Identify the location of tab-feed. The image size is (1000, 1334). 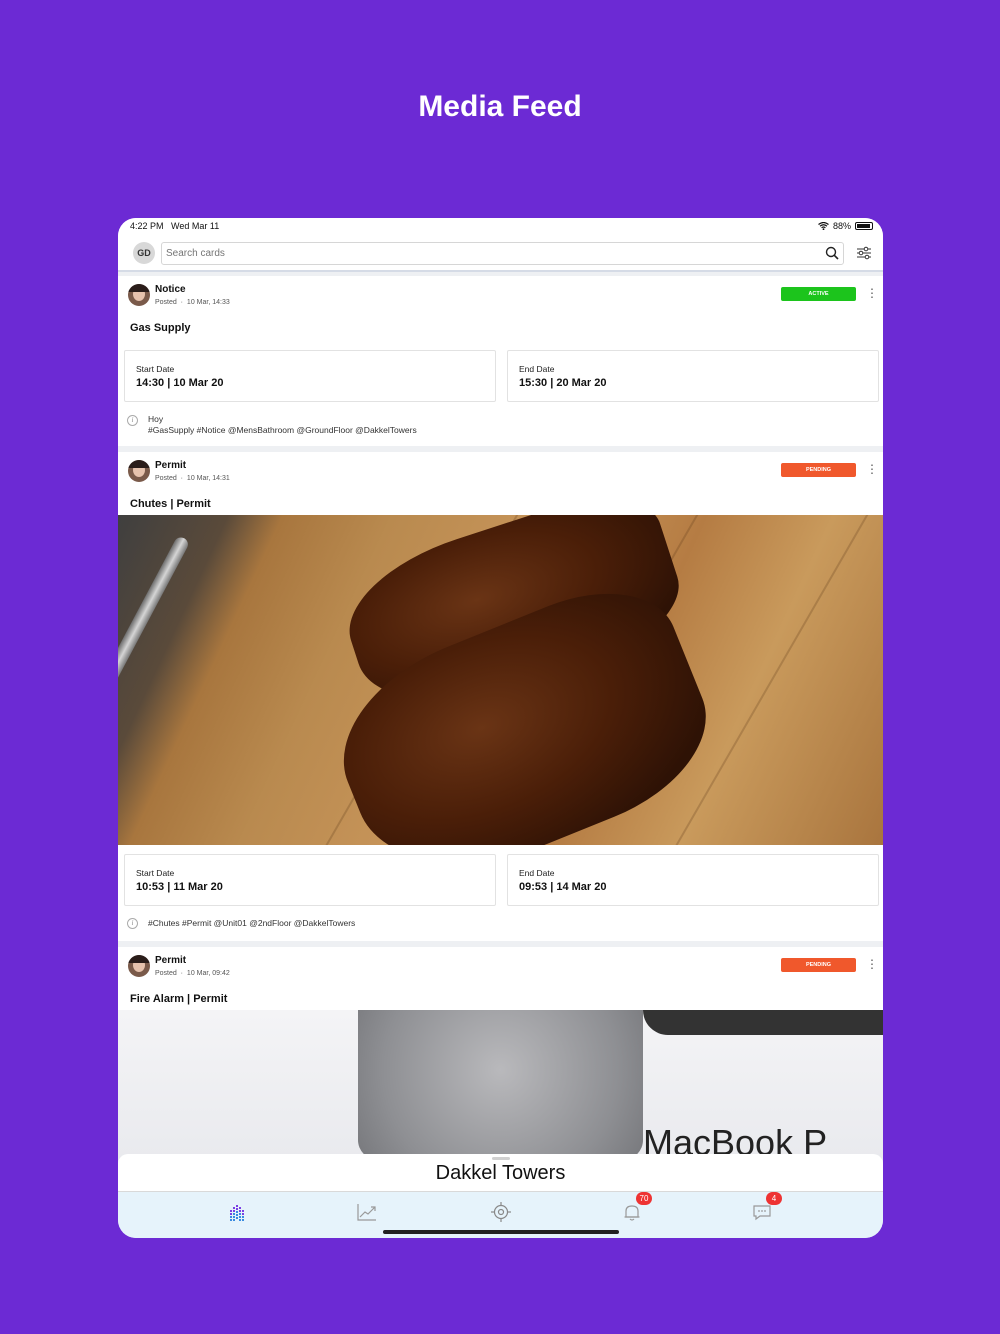
(237, 1212).